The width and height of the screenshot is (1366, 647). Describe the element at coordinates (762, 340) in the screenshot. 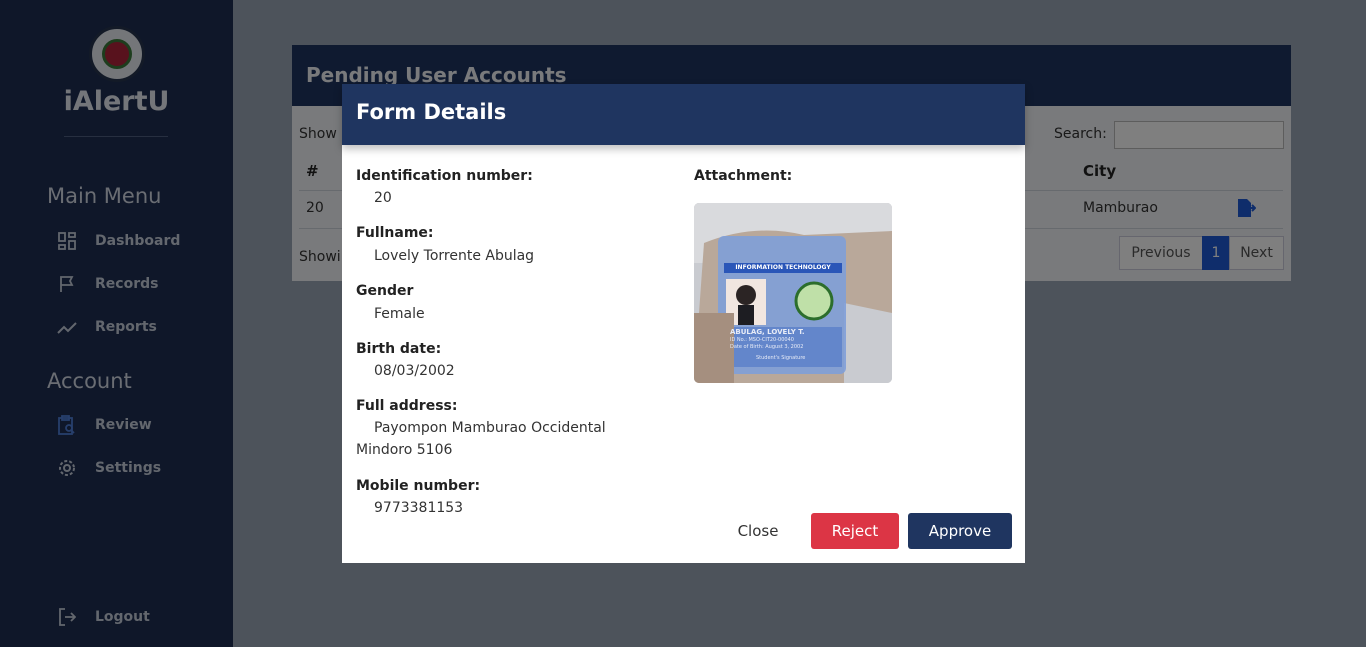

I see `id-card-number: ID No.: MSO-CIT20-00040` at that location.